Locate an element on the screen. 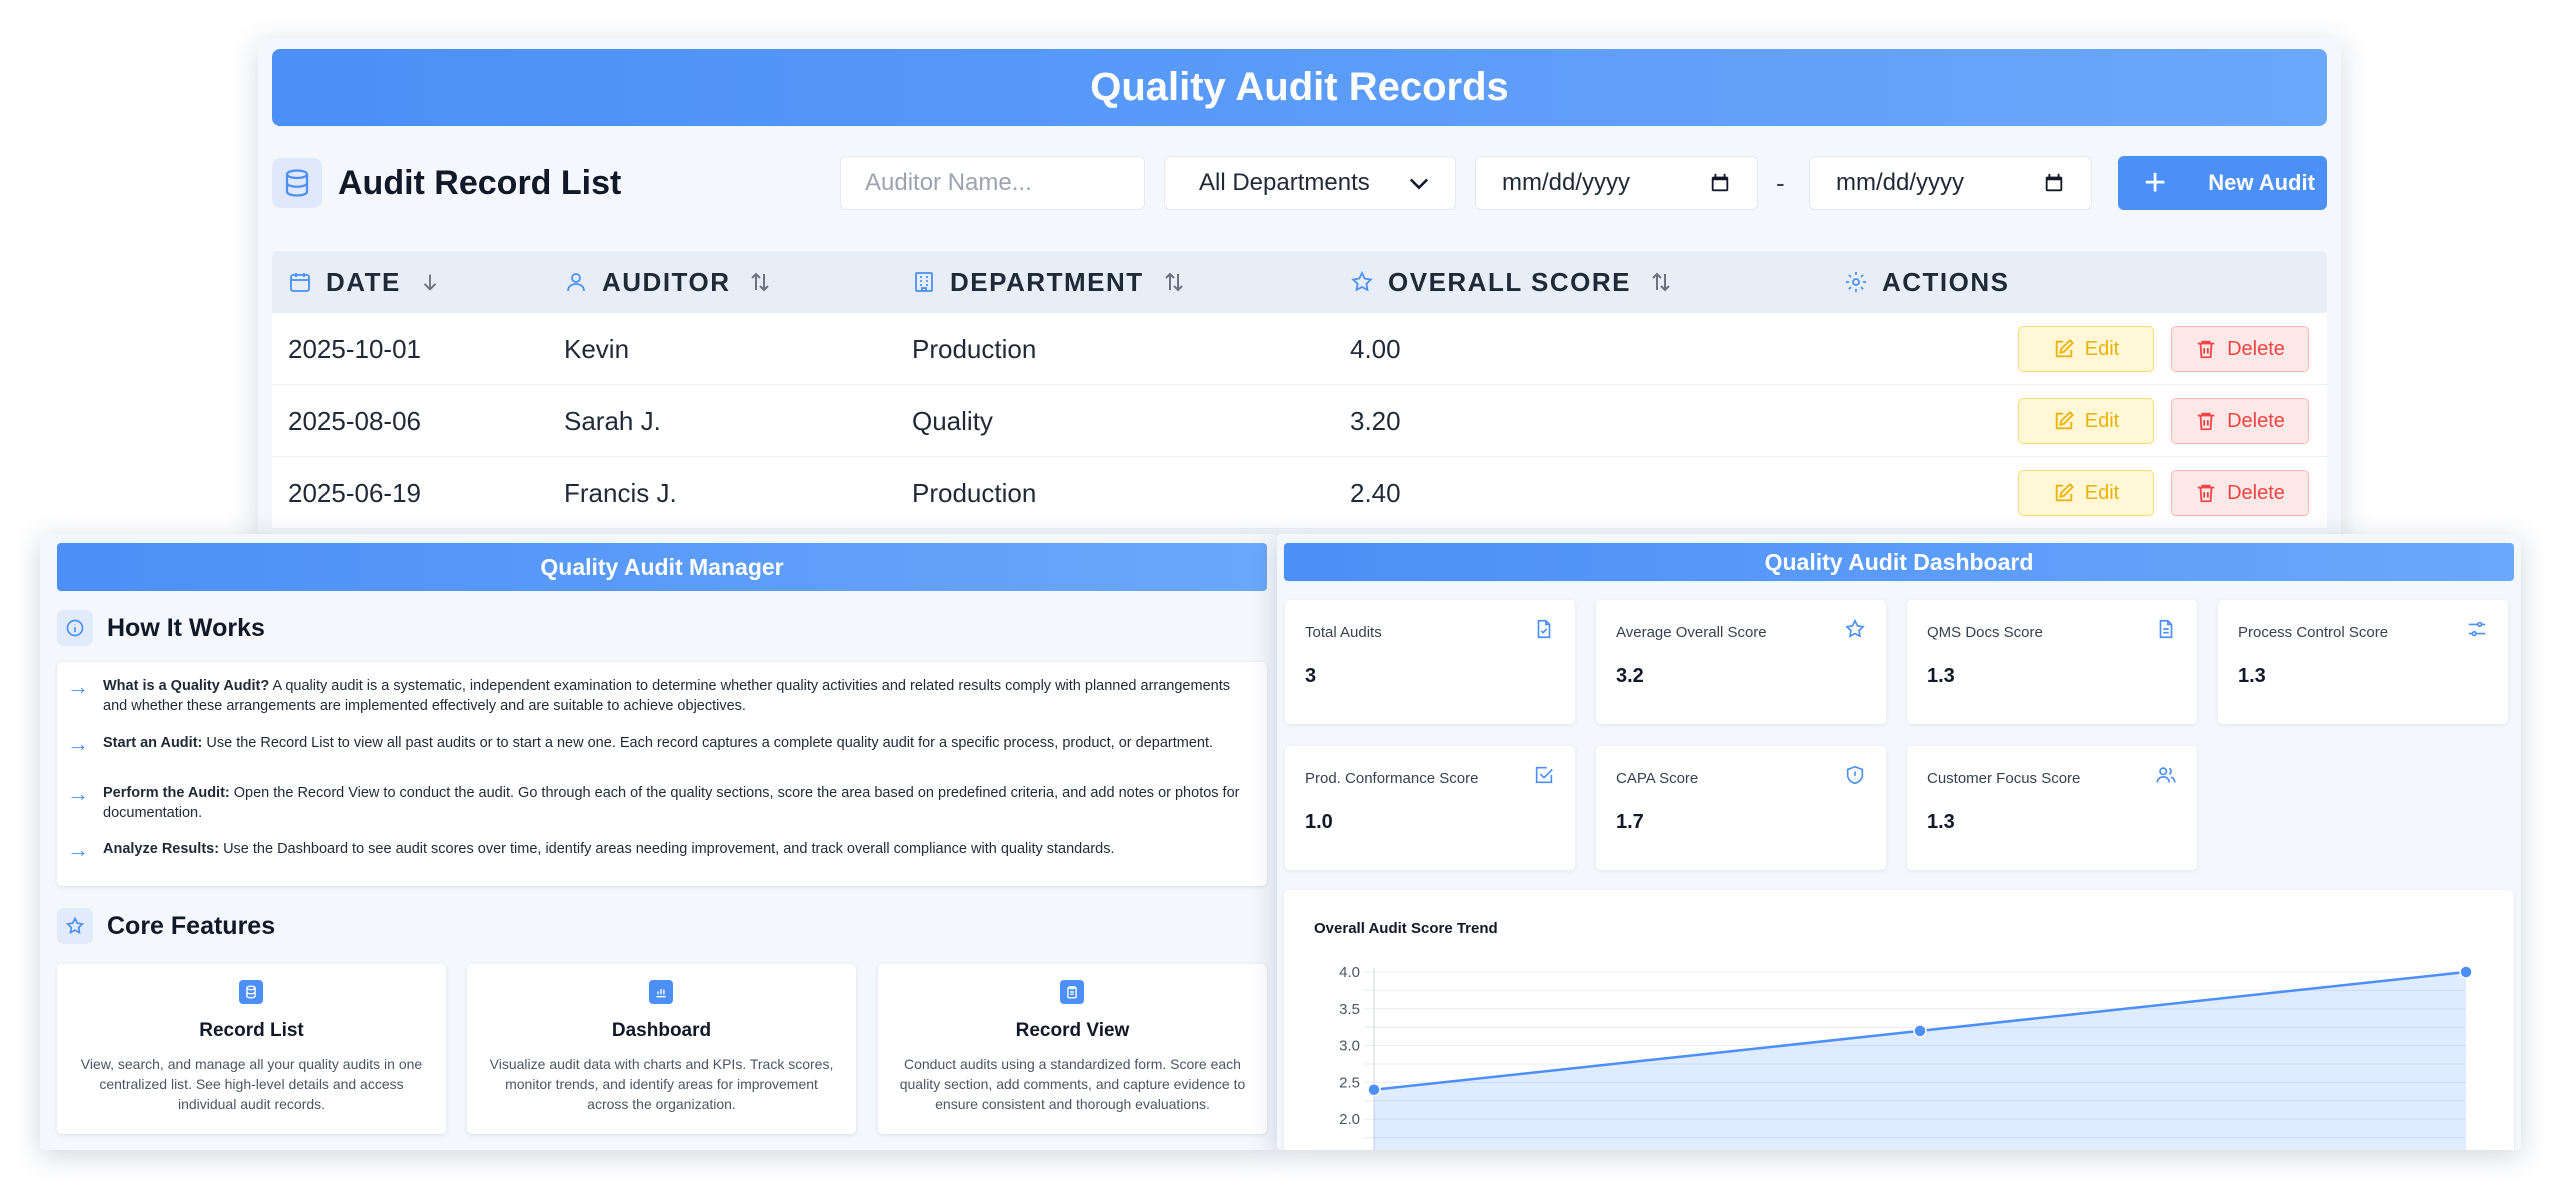  date-from-placeholder: mm/dd/yyyy is located at coordinates (1566, 182).